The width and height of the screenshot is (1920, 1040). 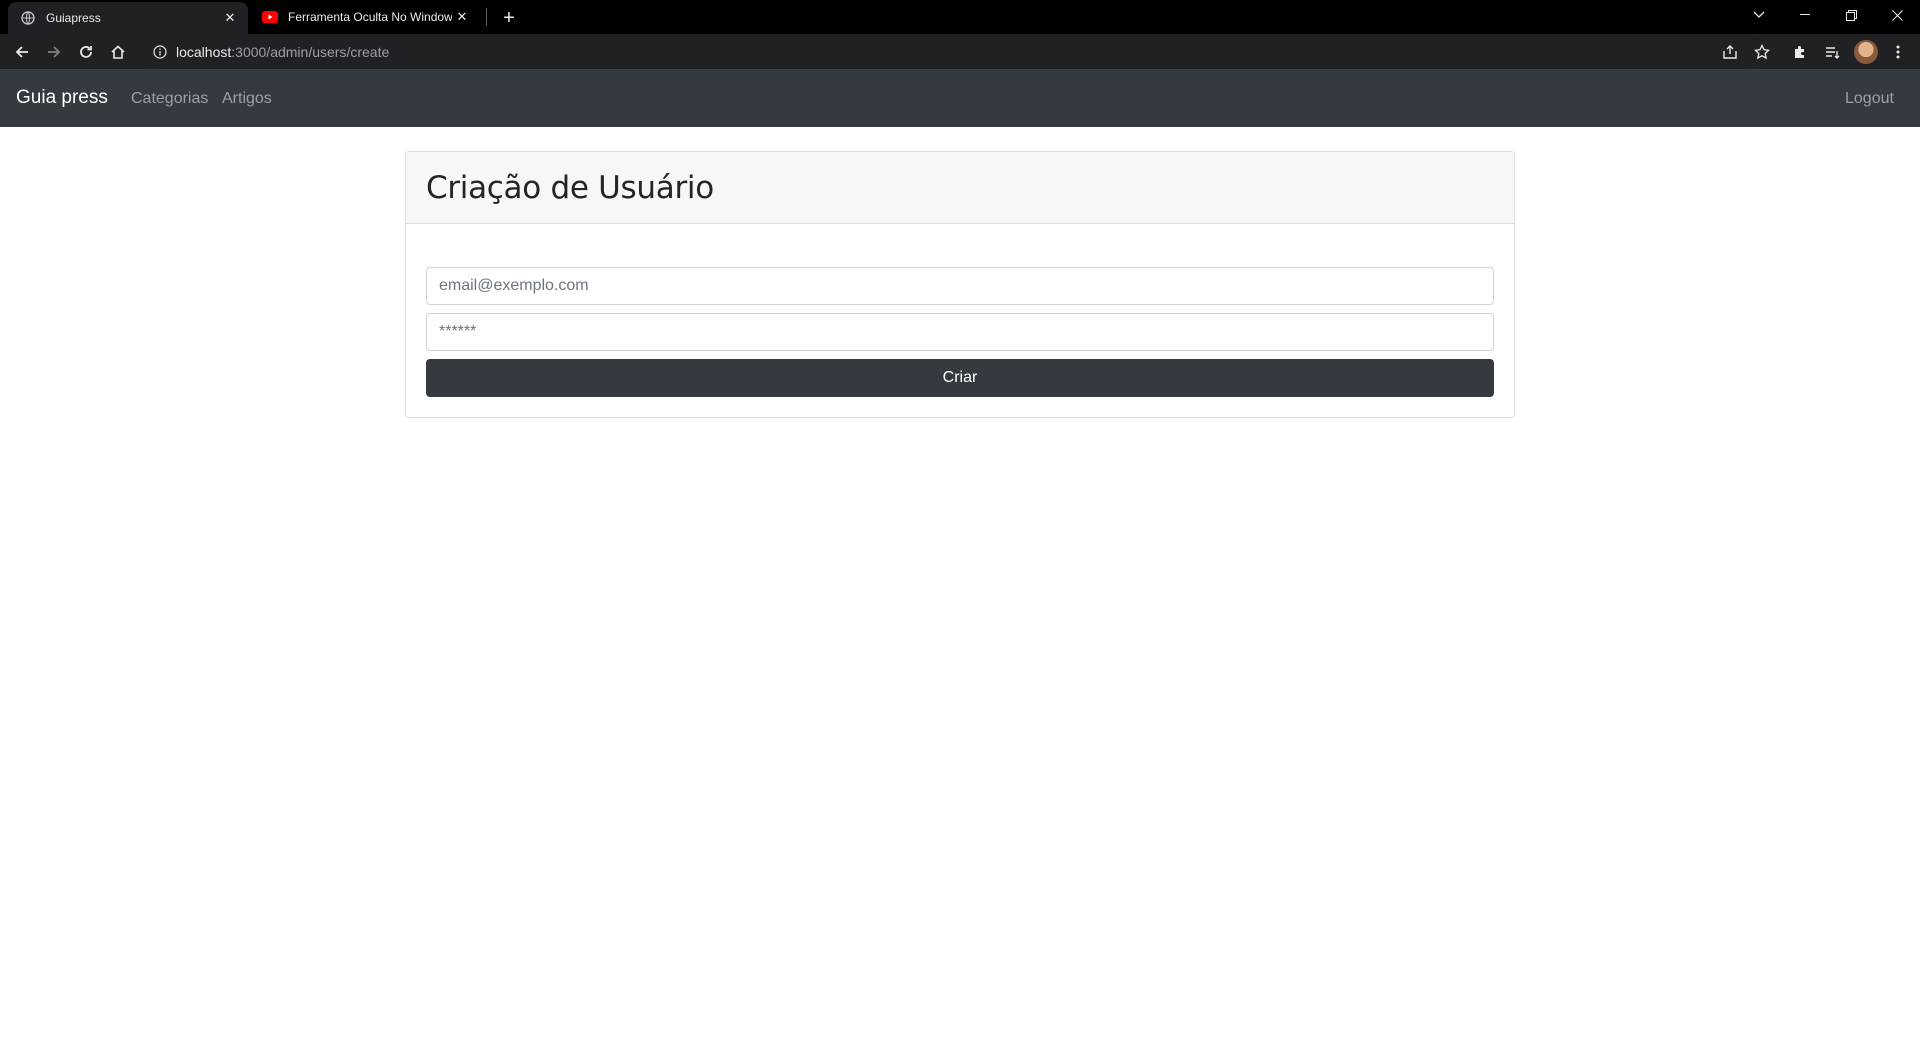 What do you see at coordinates (960, 378) in the screenshot?
I see `criar-button: Criar` at bounding box center [960, 378].